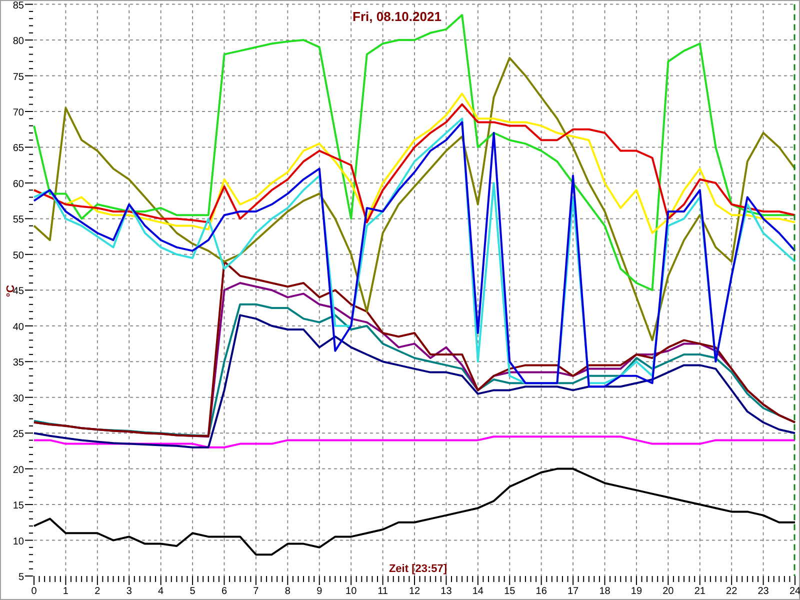  What do you see at coordinates (65, 591) in the screenshot?
I see `x-tick-label: 1` at bounding box center [65, 591].